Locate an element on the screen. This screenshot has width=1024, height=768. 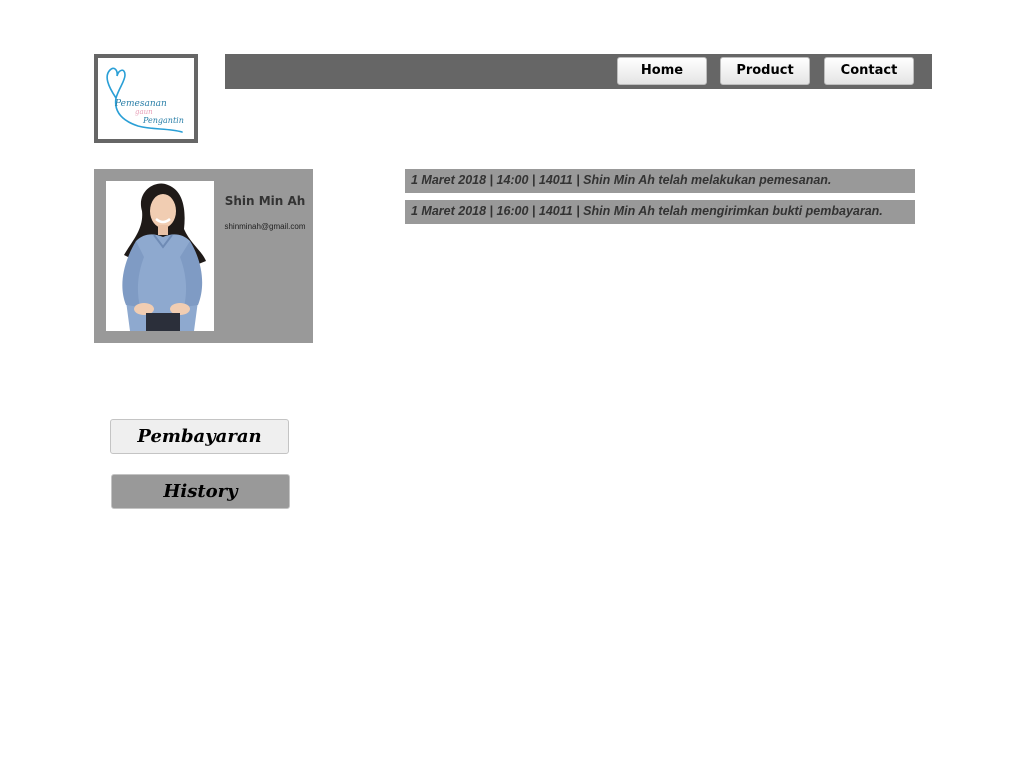
site-logo: Pemesanan gaun Pengantin is located at coordinates (146, 98).